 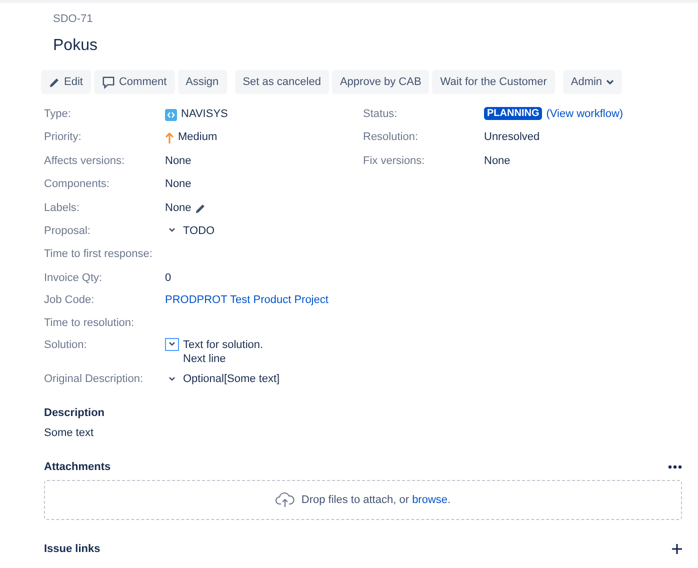 I want to click on field-value: Next line, so click(x=205, y=358).